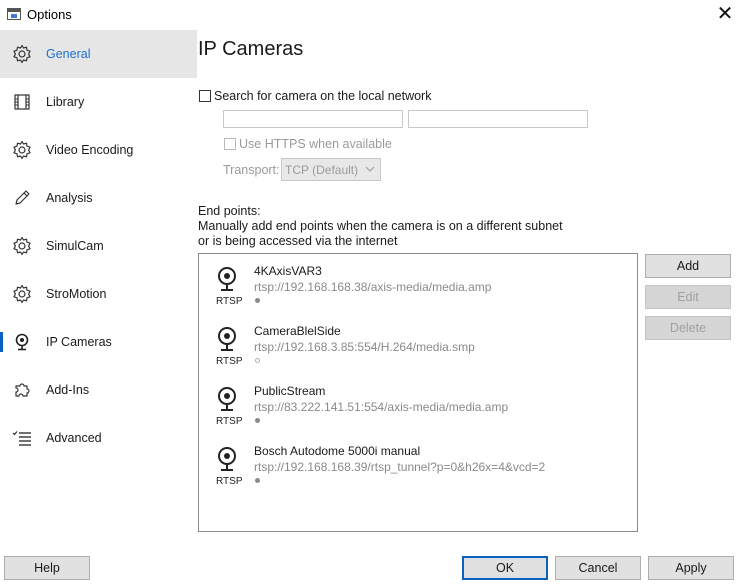 This screenshot has width=738, height=585. I want to click on edit-endpoint-button: Edit, so click(688, 297).